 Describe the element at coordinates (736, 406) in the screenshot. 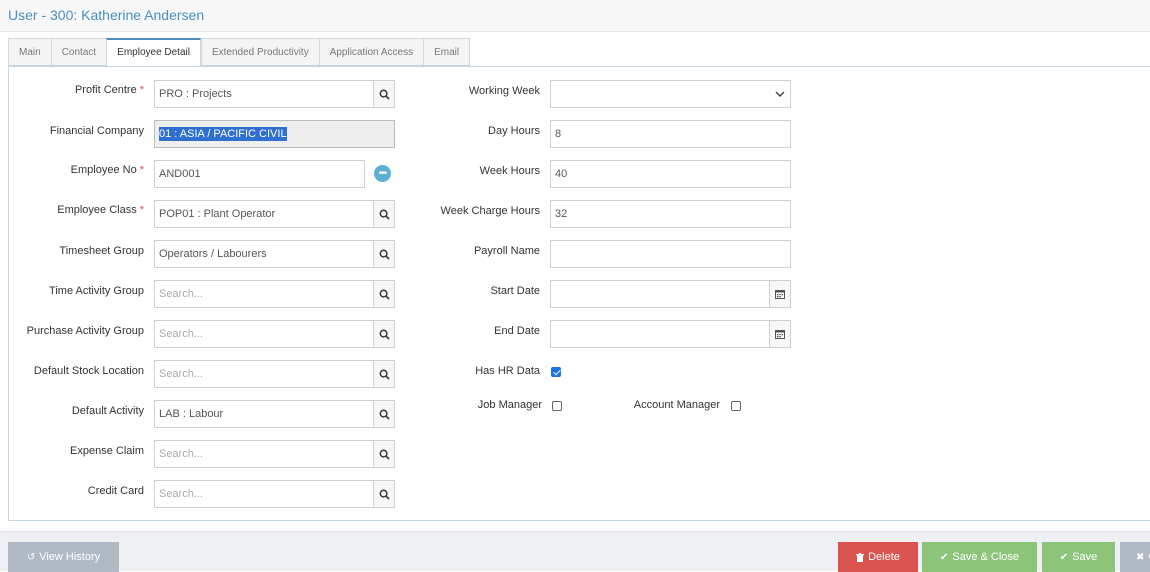

I see `account-manager-checkbox` at that location.